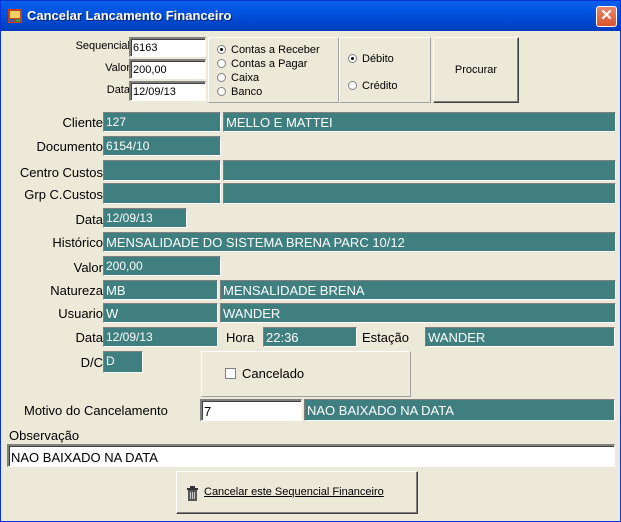 Image resolution: width=621 pixels, height=522 pixels. What do you see at coordinates (419, 170) in the screenshot?
I see `centro-custos-name-field` at bounding box center [419, 170].